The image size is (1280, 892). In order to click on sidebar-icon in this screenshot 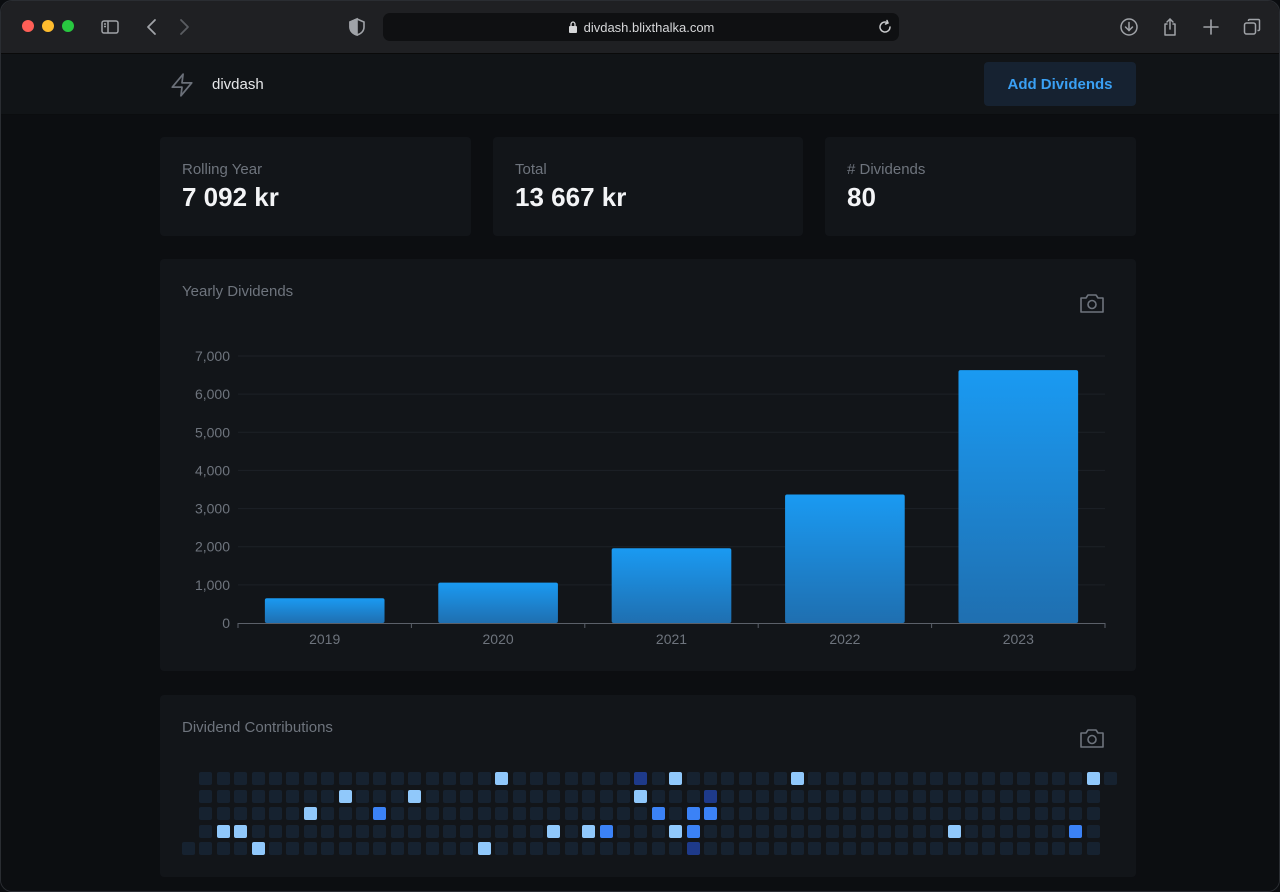, I will do `click(110, 27)`.